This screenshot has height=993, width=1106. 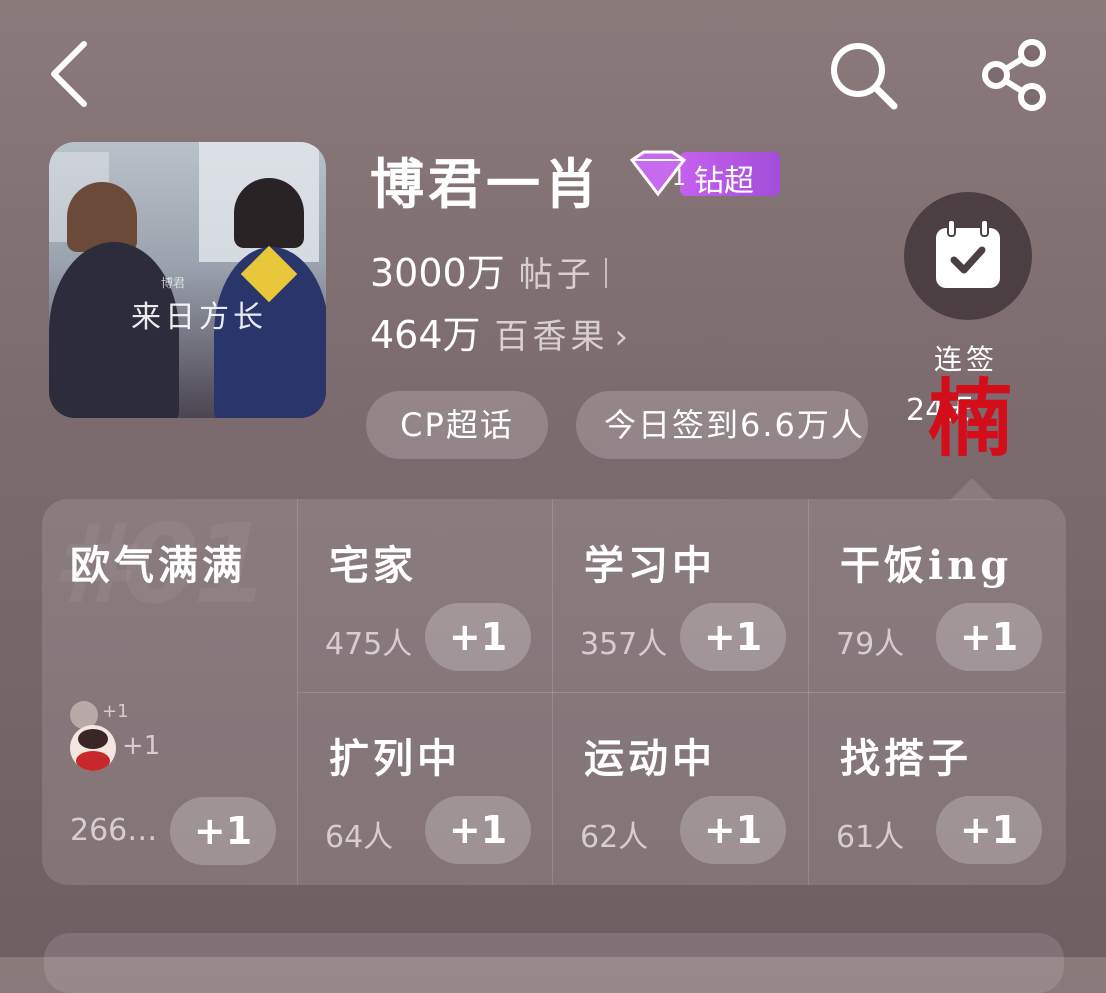 I want to click on status-cell: 学习中 357人 +1, so click(x=680, y=595).